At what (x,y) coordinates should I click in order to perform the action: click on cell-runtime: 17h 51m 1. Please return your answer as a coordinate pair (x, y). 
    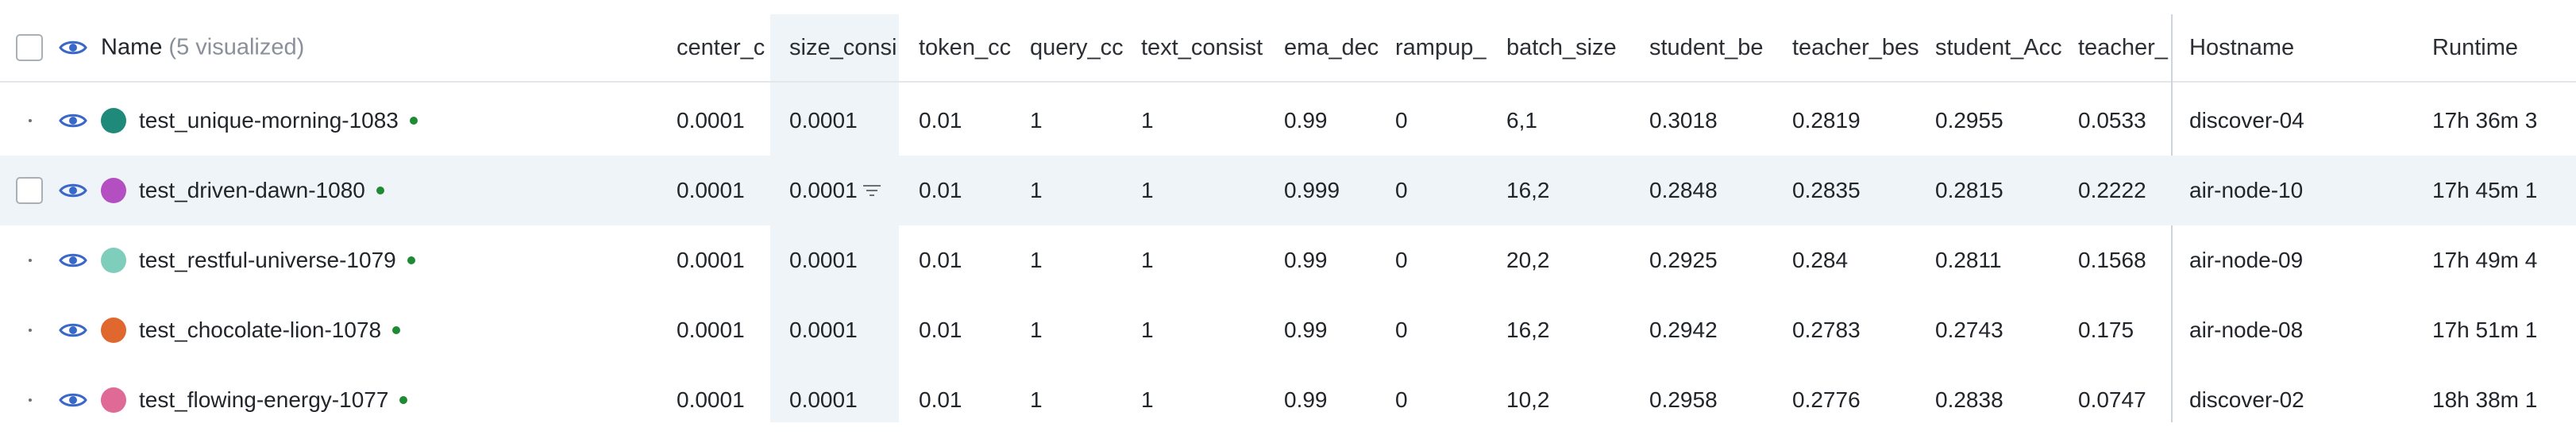
    Looking at the image, I should click on (2485, 330).